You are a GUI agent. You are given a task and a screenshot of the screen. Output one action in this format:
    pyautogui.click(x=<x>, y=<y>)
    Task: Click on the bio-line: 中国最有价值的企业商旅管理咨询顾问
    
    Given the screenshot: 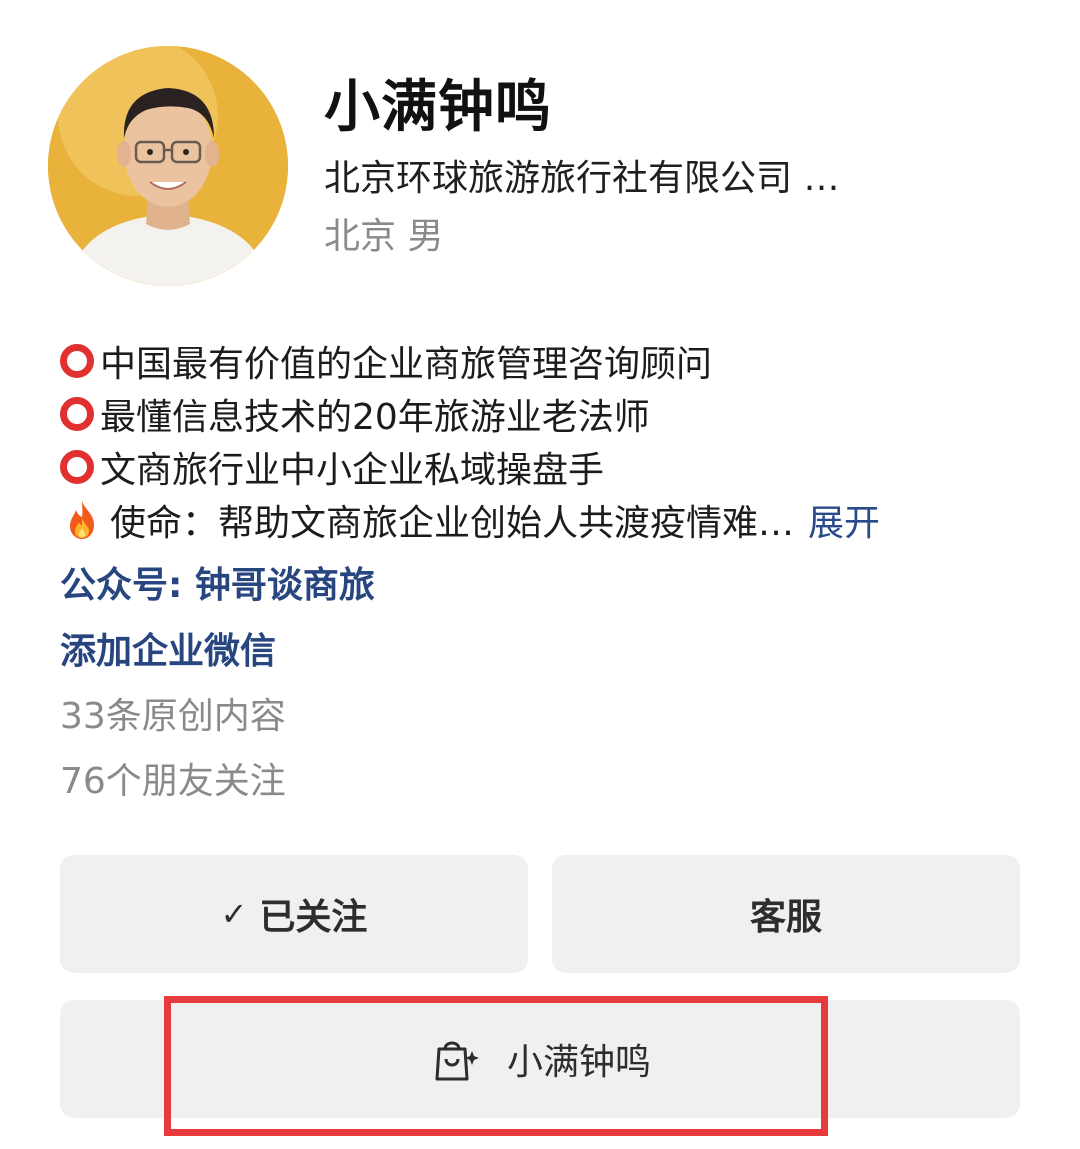 What is the action you would take?
    pyautogui.click(x=545, y=360)
    